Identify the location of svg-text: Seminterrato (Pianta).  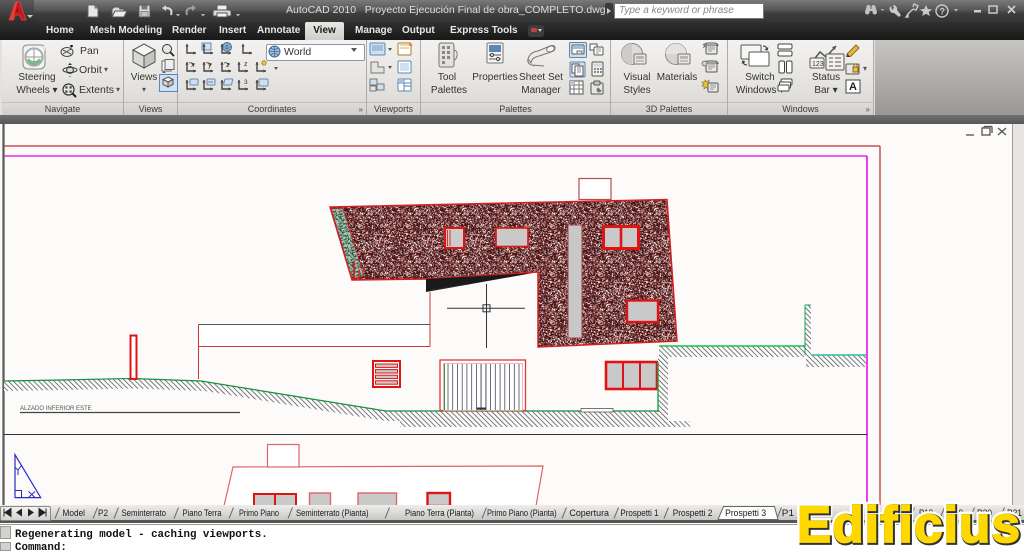
(332, 513).